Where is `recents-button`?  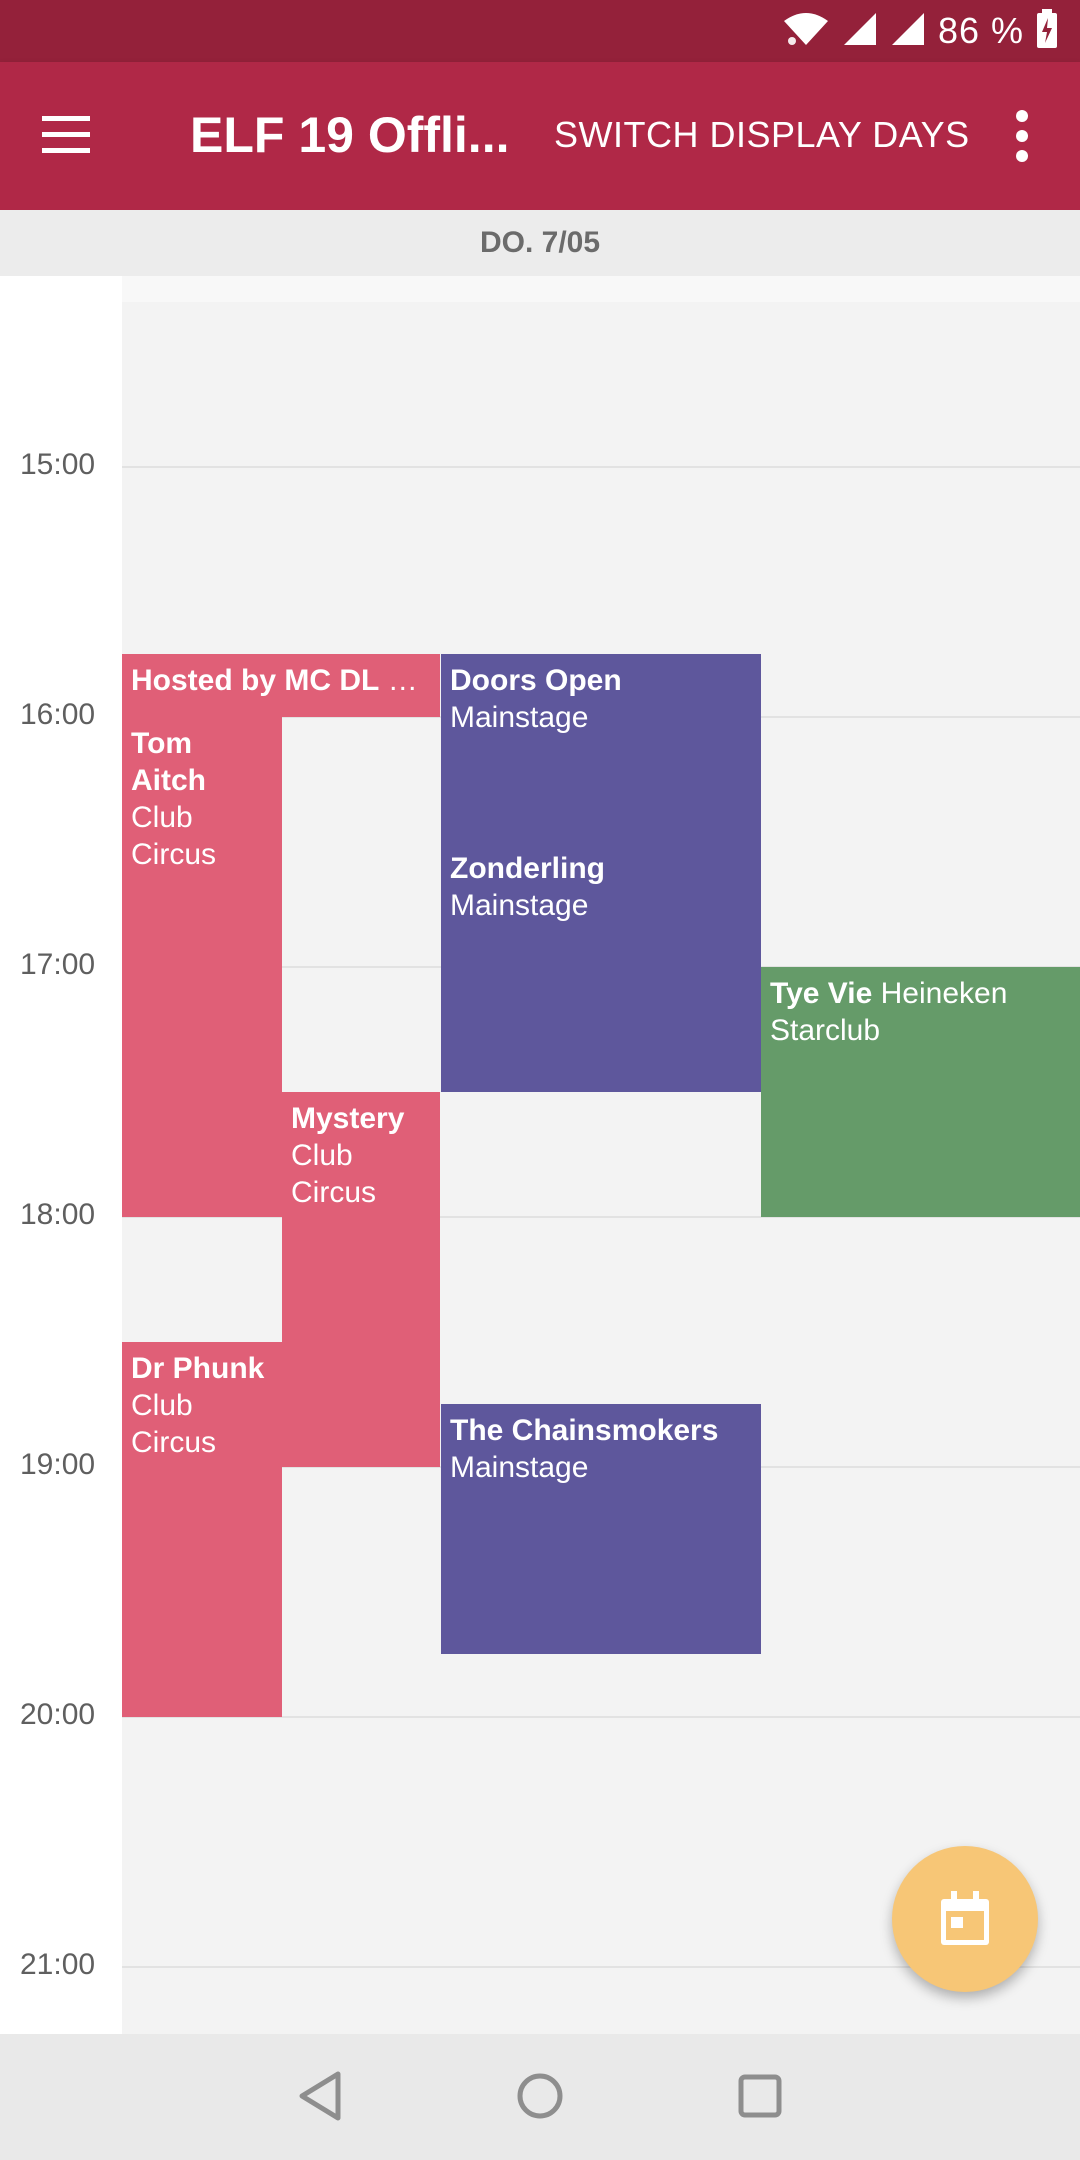
recents-button is located at coordinates (760, 2096).